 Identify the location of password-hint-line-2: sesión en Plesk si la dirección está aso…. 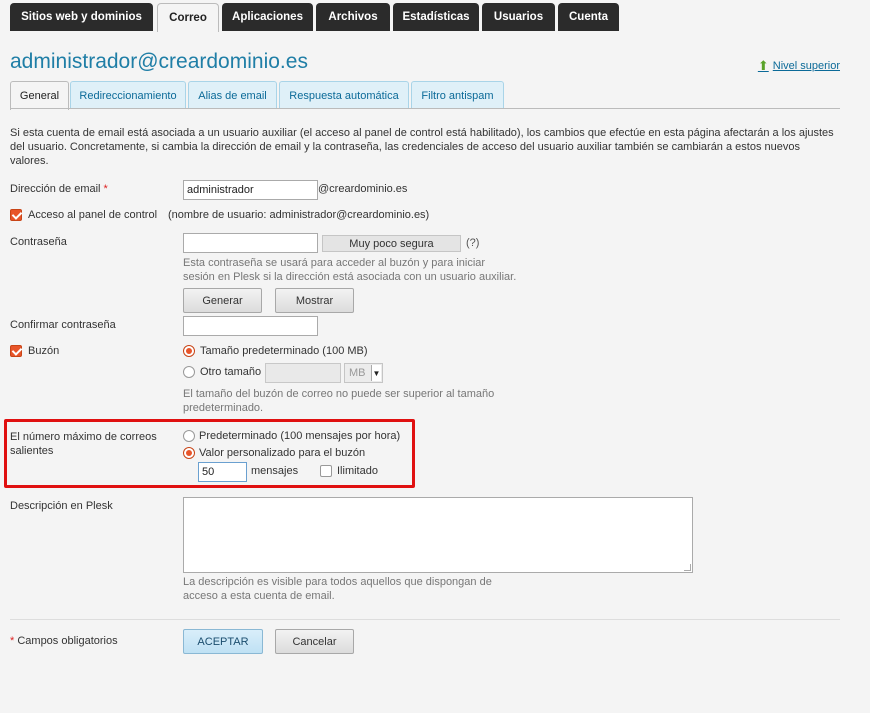
(350, 277).